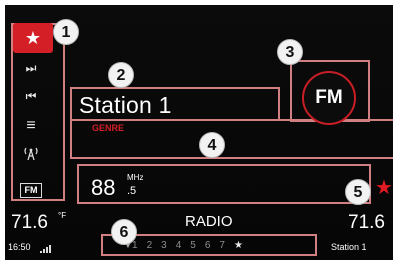 This screenshot has height=265, width=393. What do you see at coordinates (238, 245) in the screenshot?
I see `preset-favorites-icon: ★` at bounding box center [238, 245].